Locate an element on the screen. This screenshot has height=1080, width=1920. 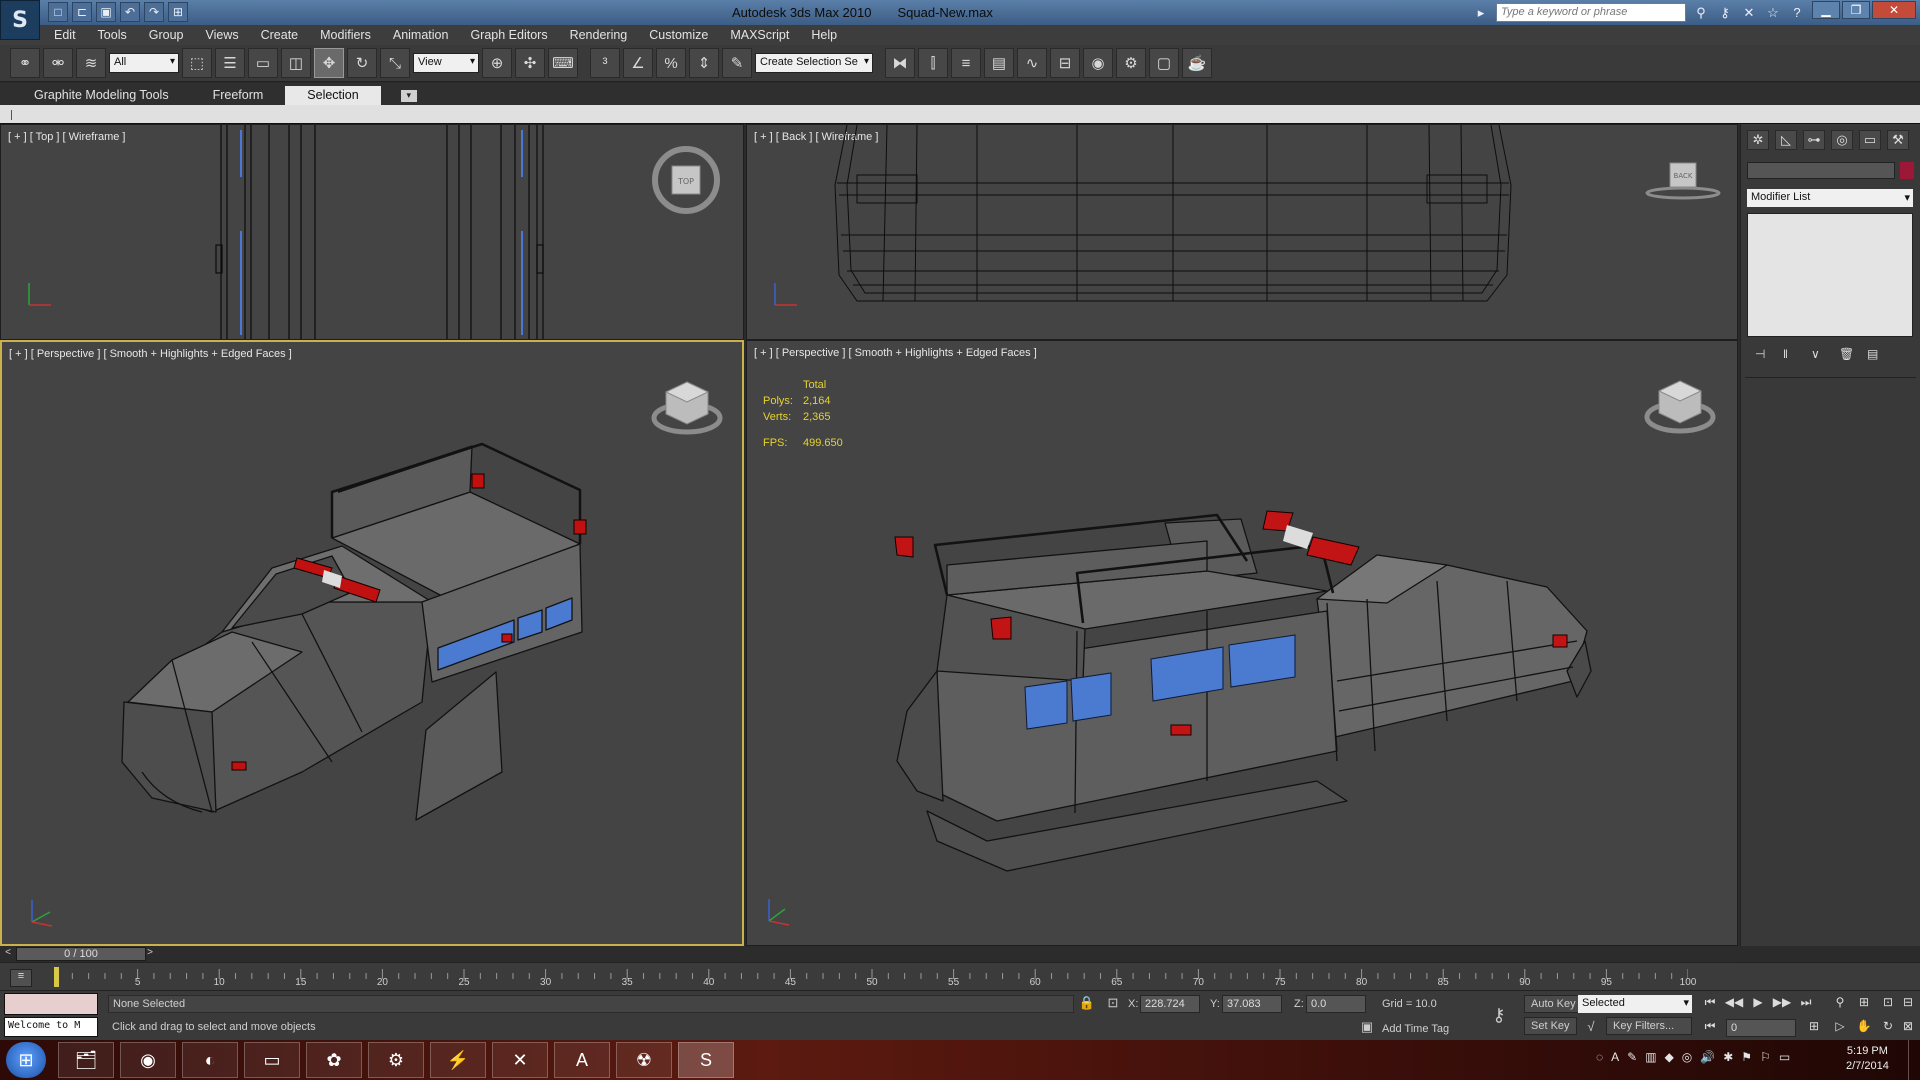
select-and-link-icon: ⚭ is located at coordinates (25, 63).